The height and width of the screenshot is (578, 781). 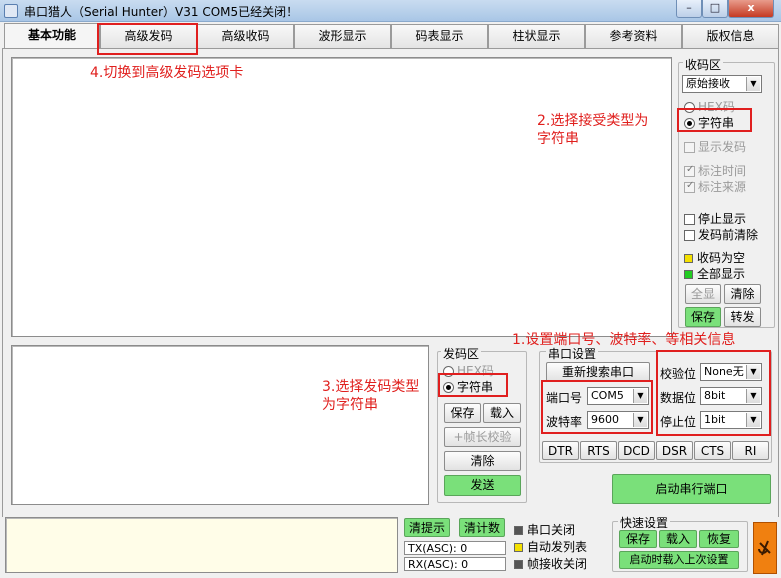 I want to click on highlight-advanced-send-tab, so click(x=147, y=39).